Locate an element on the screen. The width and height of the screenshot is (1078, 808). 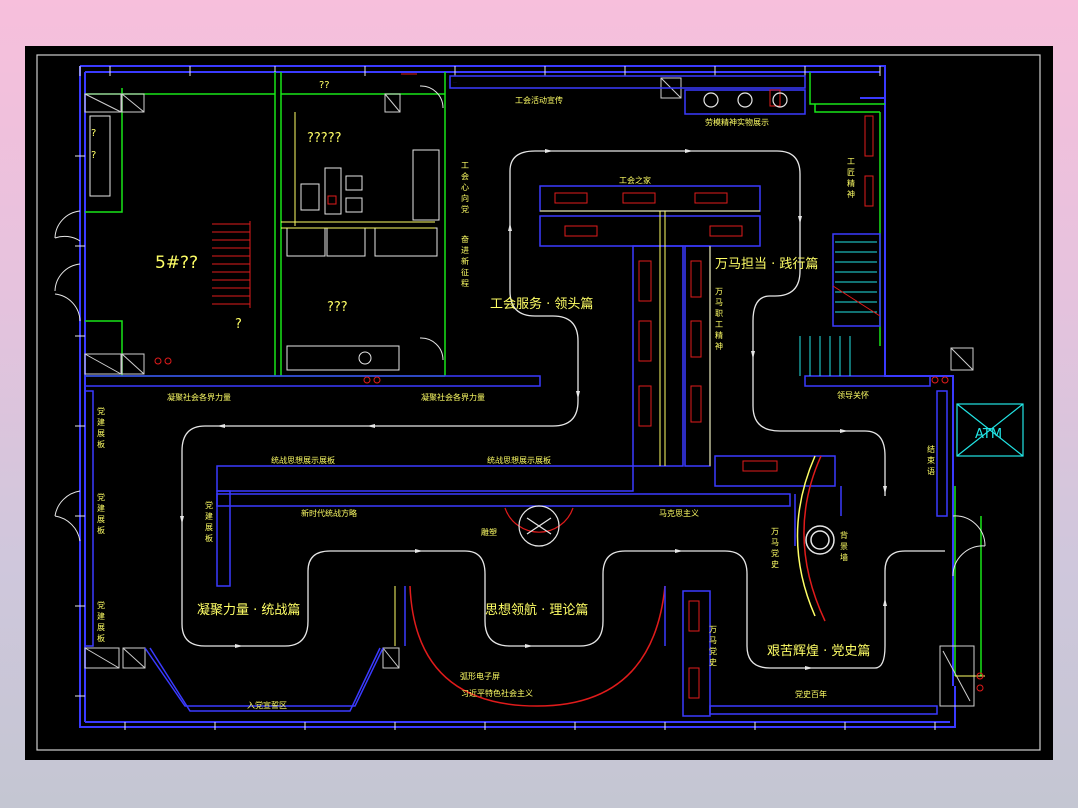
label-e-screen: 弧形电子屏 is located at coordinates (480, 676).